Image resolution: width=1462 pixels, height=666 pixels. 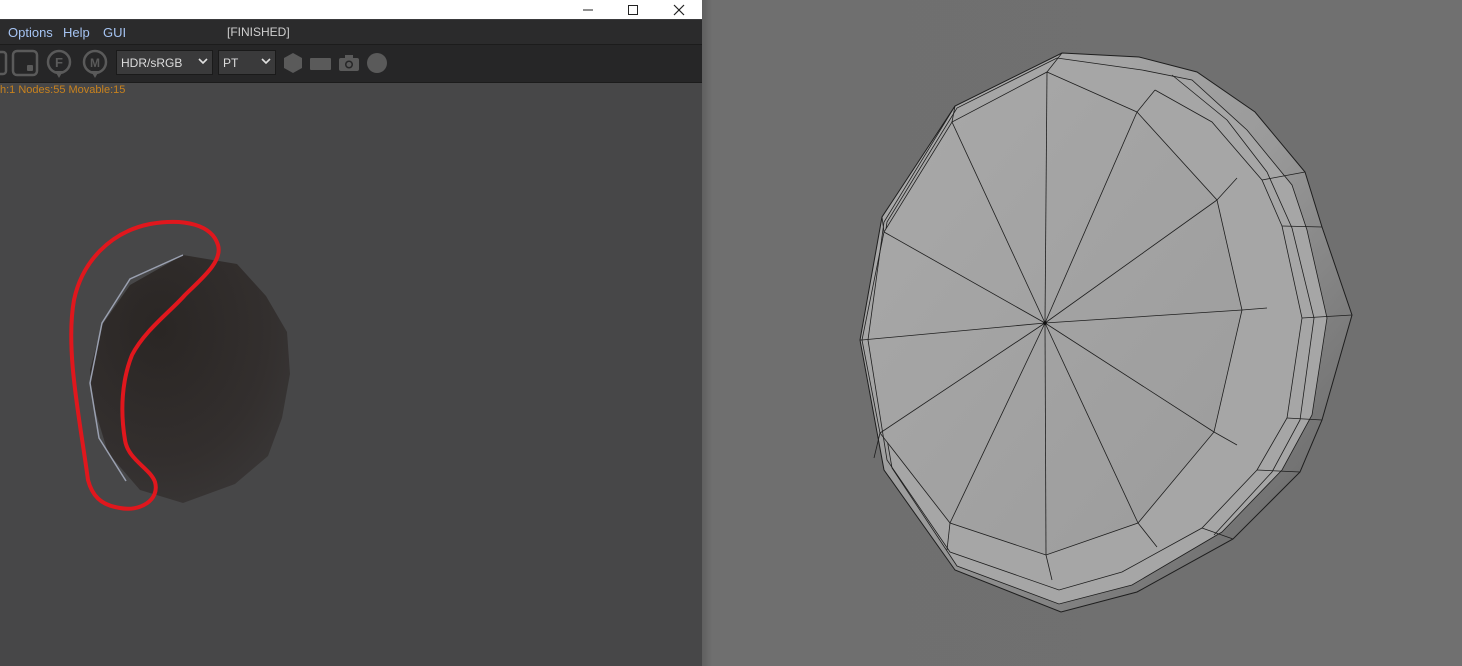 What do you see at coordinates (1045, 323) in the screenshot?
I see `mesh-center-vertex` at bounding box center [1045, 323].